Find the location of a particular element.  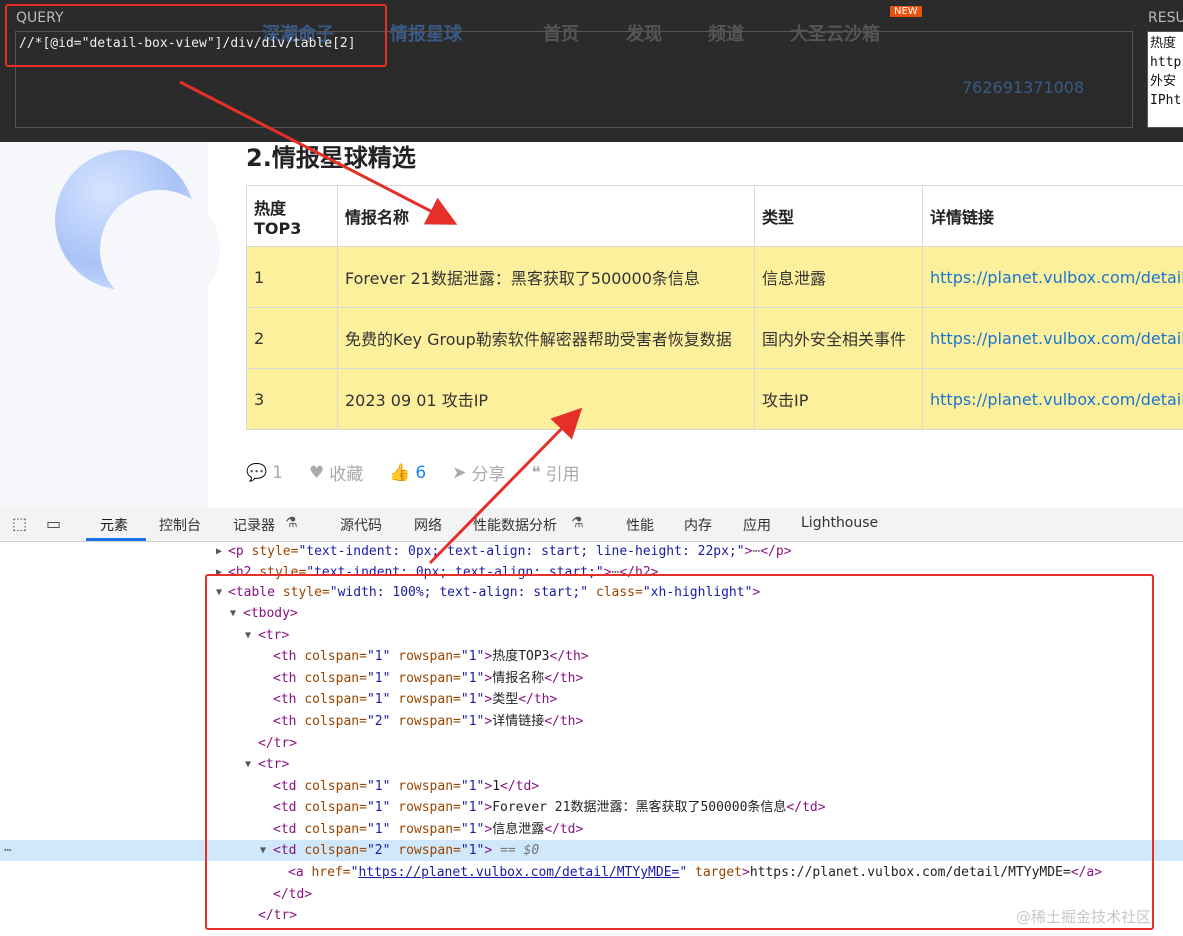

arrow-query-to-table is located at coordinates (316, 152).